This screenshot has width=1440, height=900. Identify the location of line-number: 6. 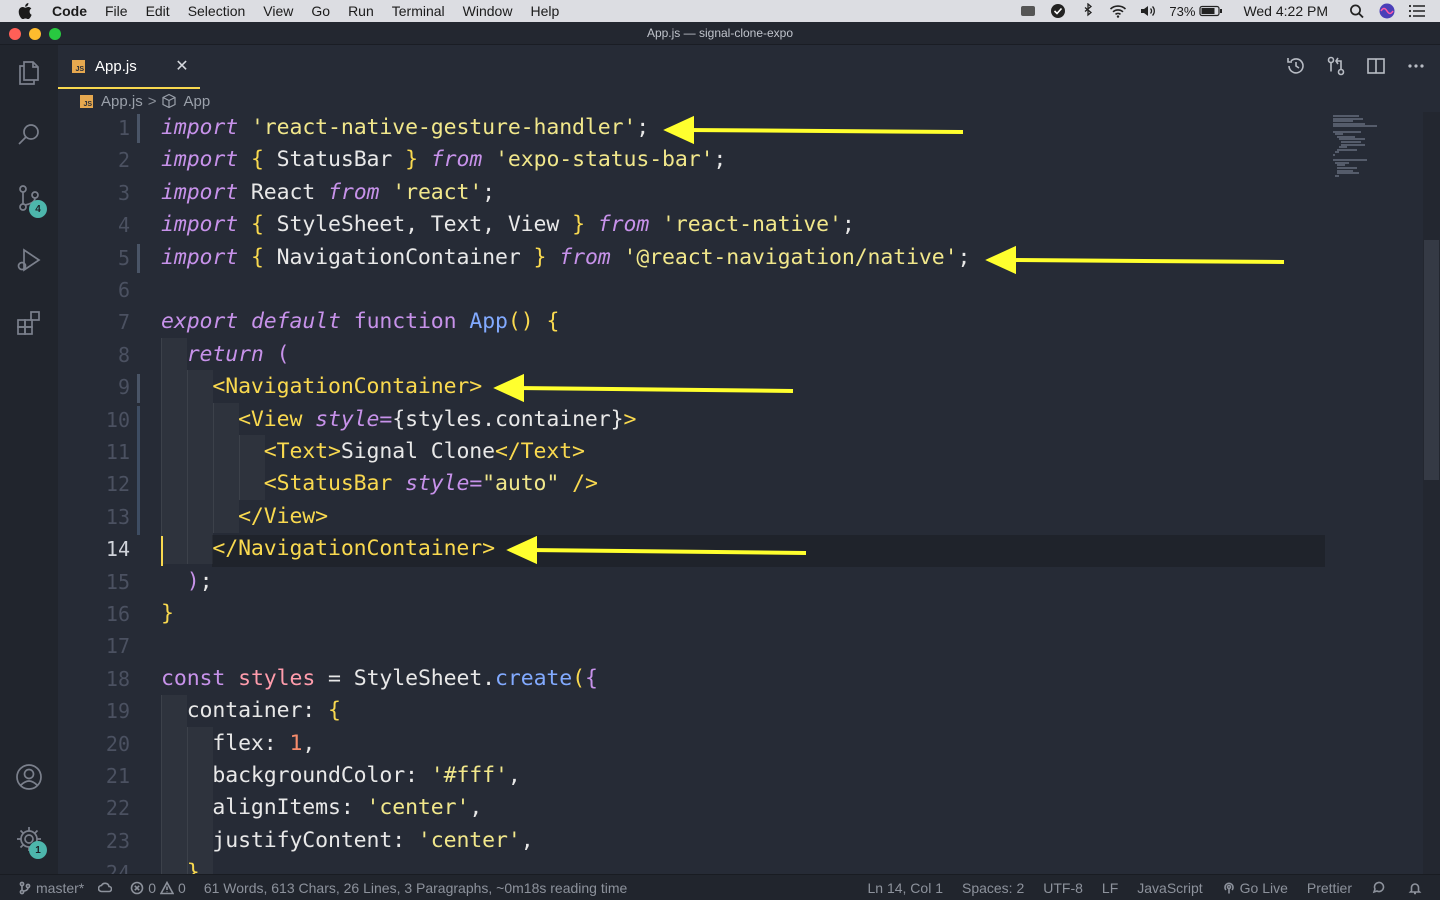
(94, 290).